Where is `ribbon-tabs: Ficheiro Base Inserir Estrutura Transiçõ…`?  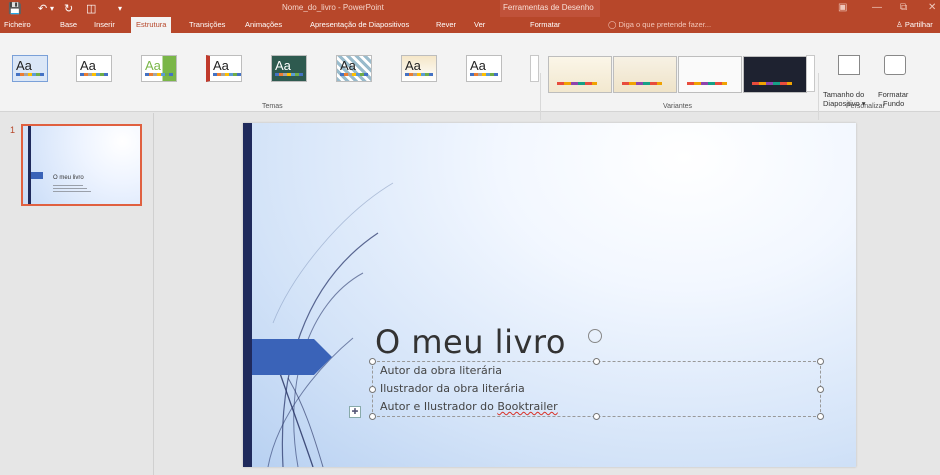
ribbon-tabs: Ficheiro Base Inserir Estrutura Transiçõ… is located at coordinates (470, 25).